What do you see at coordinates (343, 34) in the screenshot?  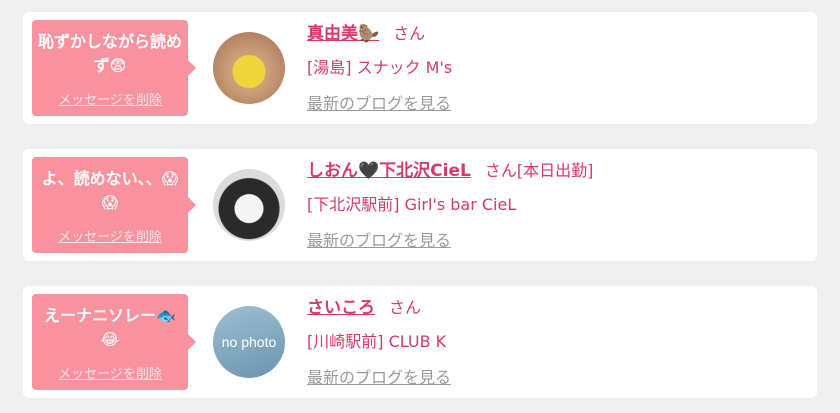 I see `user-name-link: 真由美🦫` at bounding box center [343, 34].